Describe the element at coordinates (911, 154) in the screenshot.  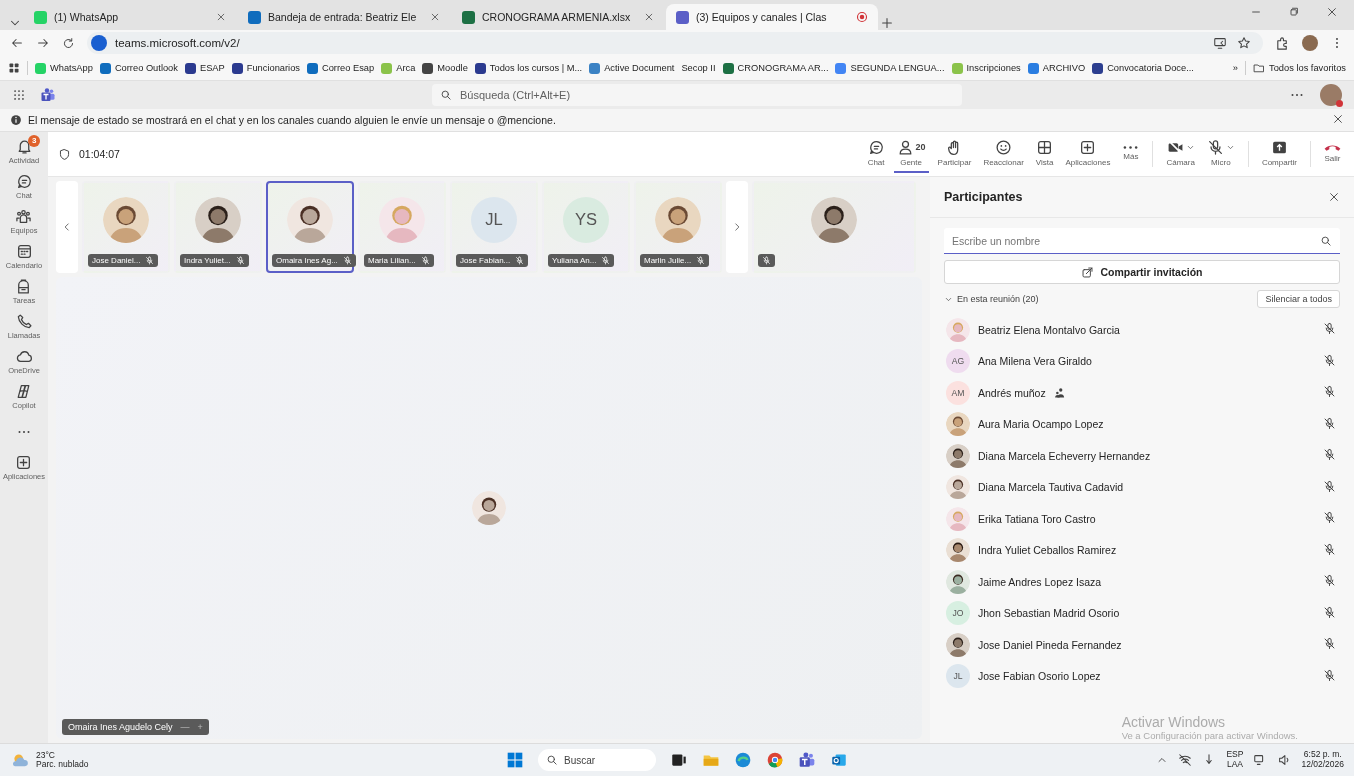
I see `toolbar-button: 20 Gente` at that location.